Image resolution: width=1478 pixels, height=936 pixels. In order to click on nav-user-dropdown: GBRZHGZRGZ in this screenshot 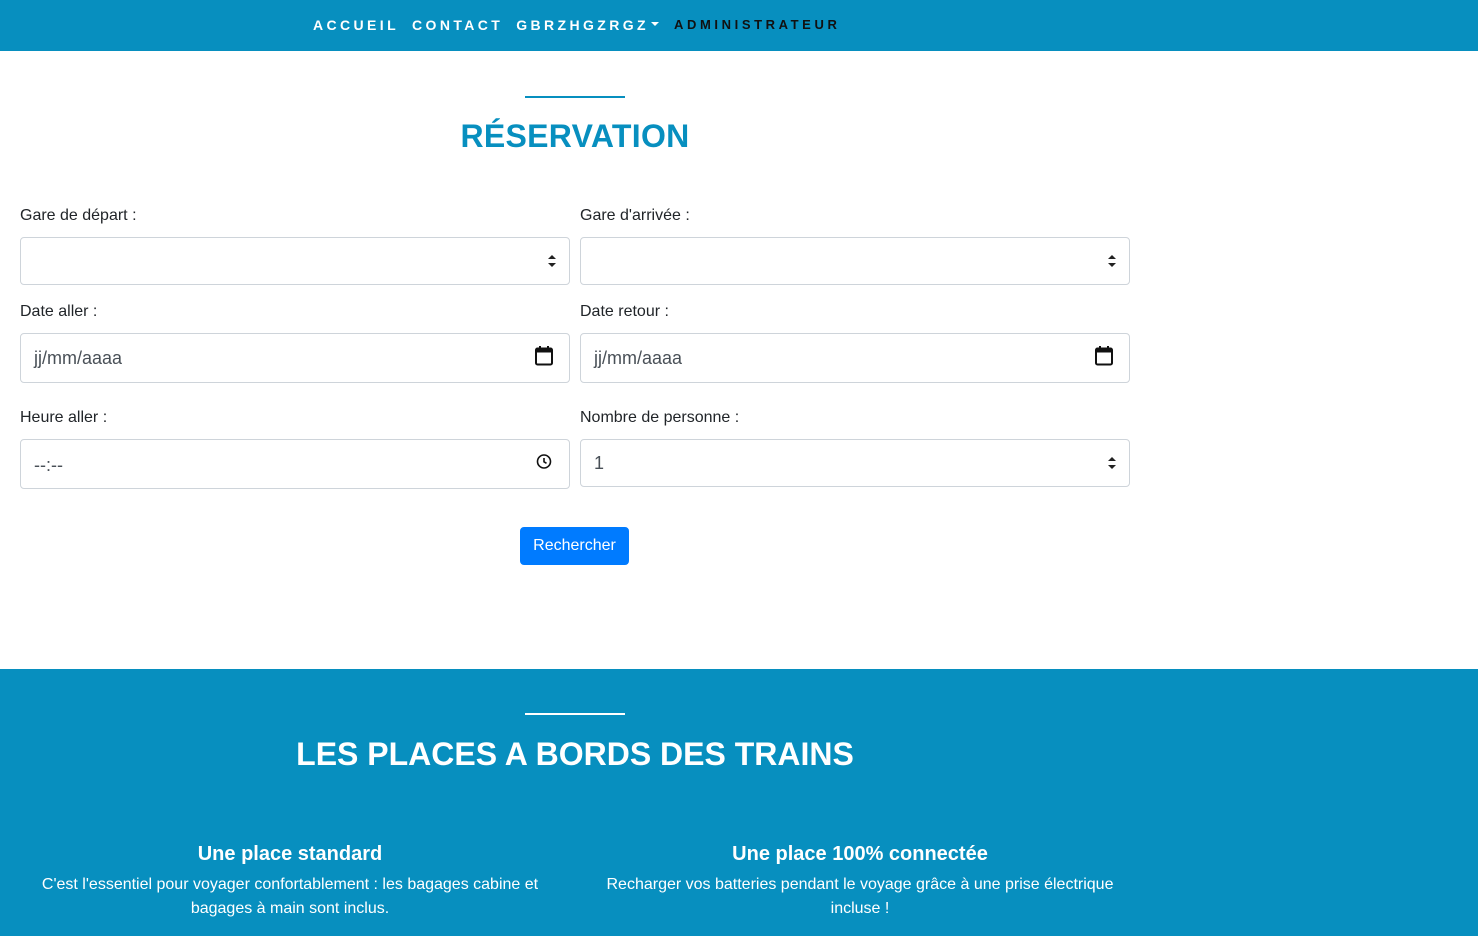, I will do `click(587, 25)`.